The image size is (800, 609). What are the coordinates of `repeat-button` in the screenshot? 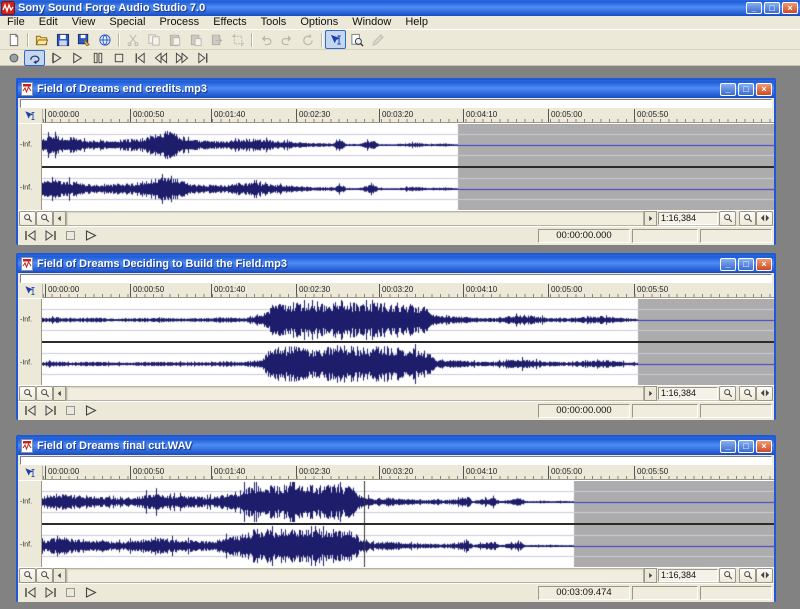 It's located at (307, 39).